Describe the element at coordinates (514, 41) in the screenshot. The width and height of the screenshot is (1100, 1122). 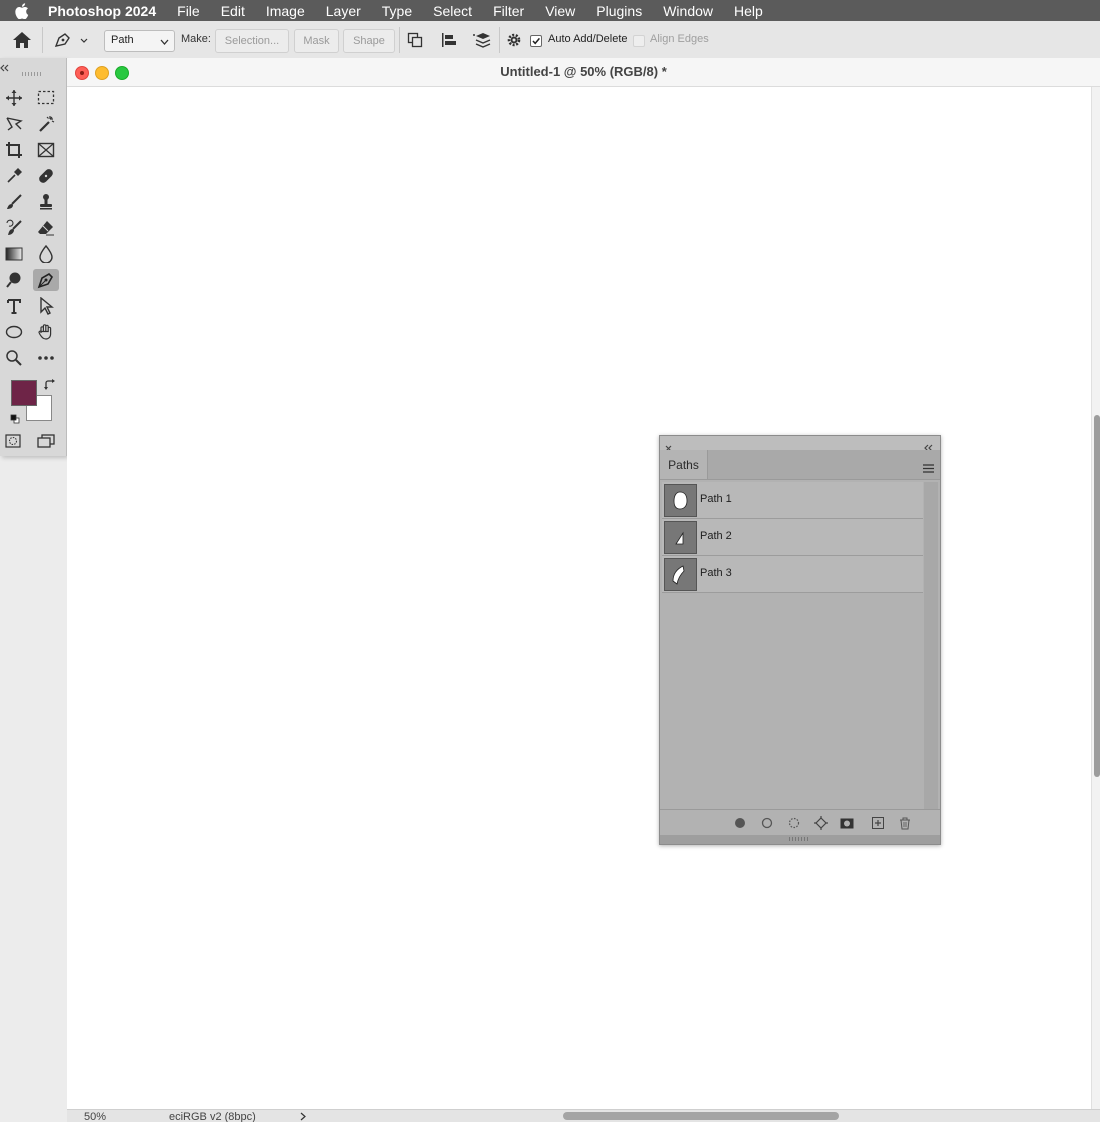
I see `gear-icon` at that location.